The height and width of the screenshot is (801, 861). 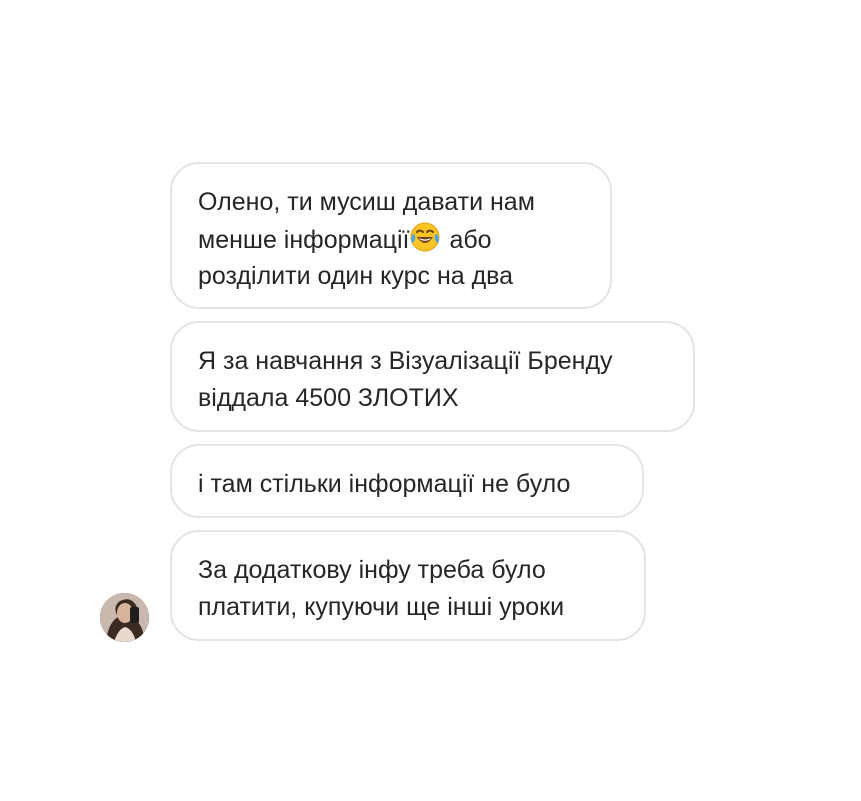 I want to click on face-with-tears-of-joy-icon, so click(x=425, y=237).